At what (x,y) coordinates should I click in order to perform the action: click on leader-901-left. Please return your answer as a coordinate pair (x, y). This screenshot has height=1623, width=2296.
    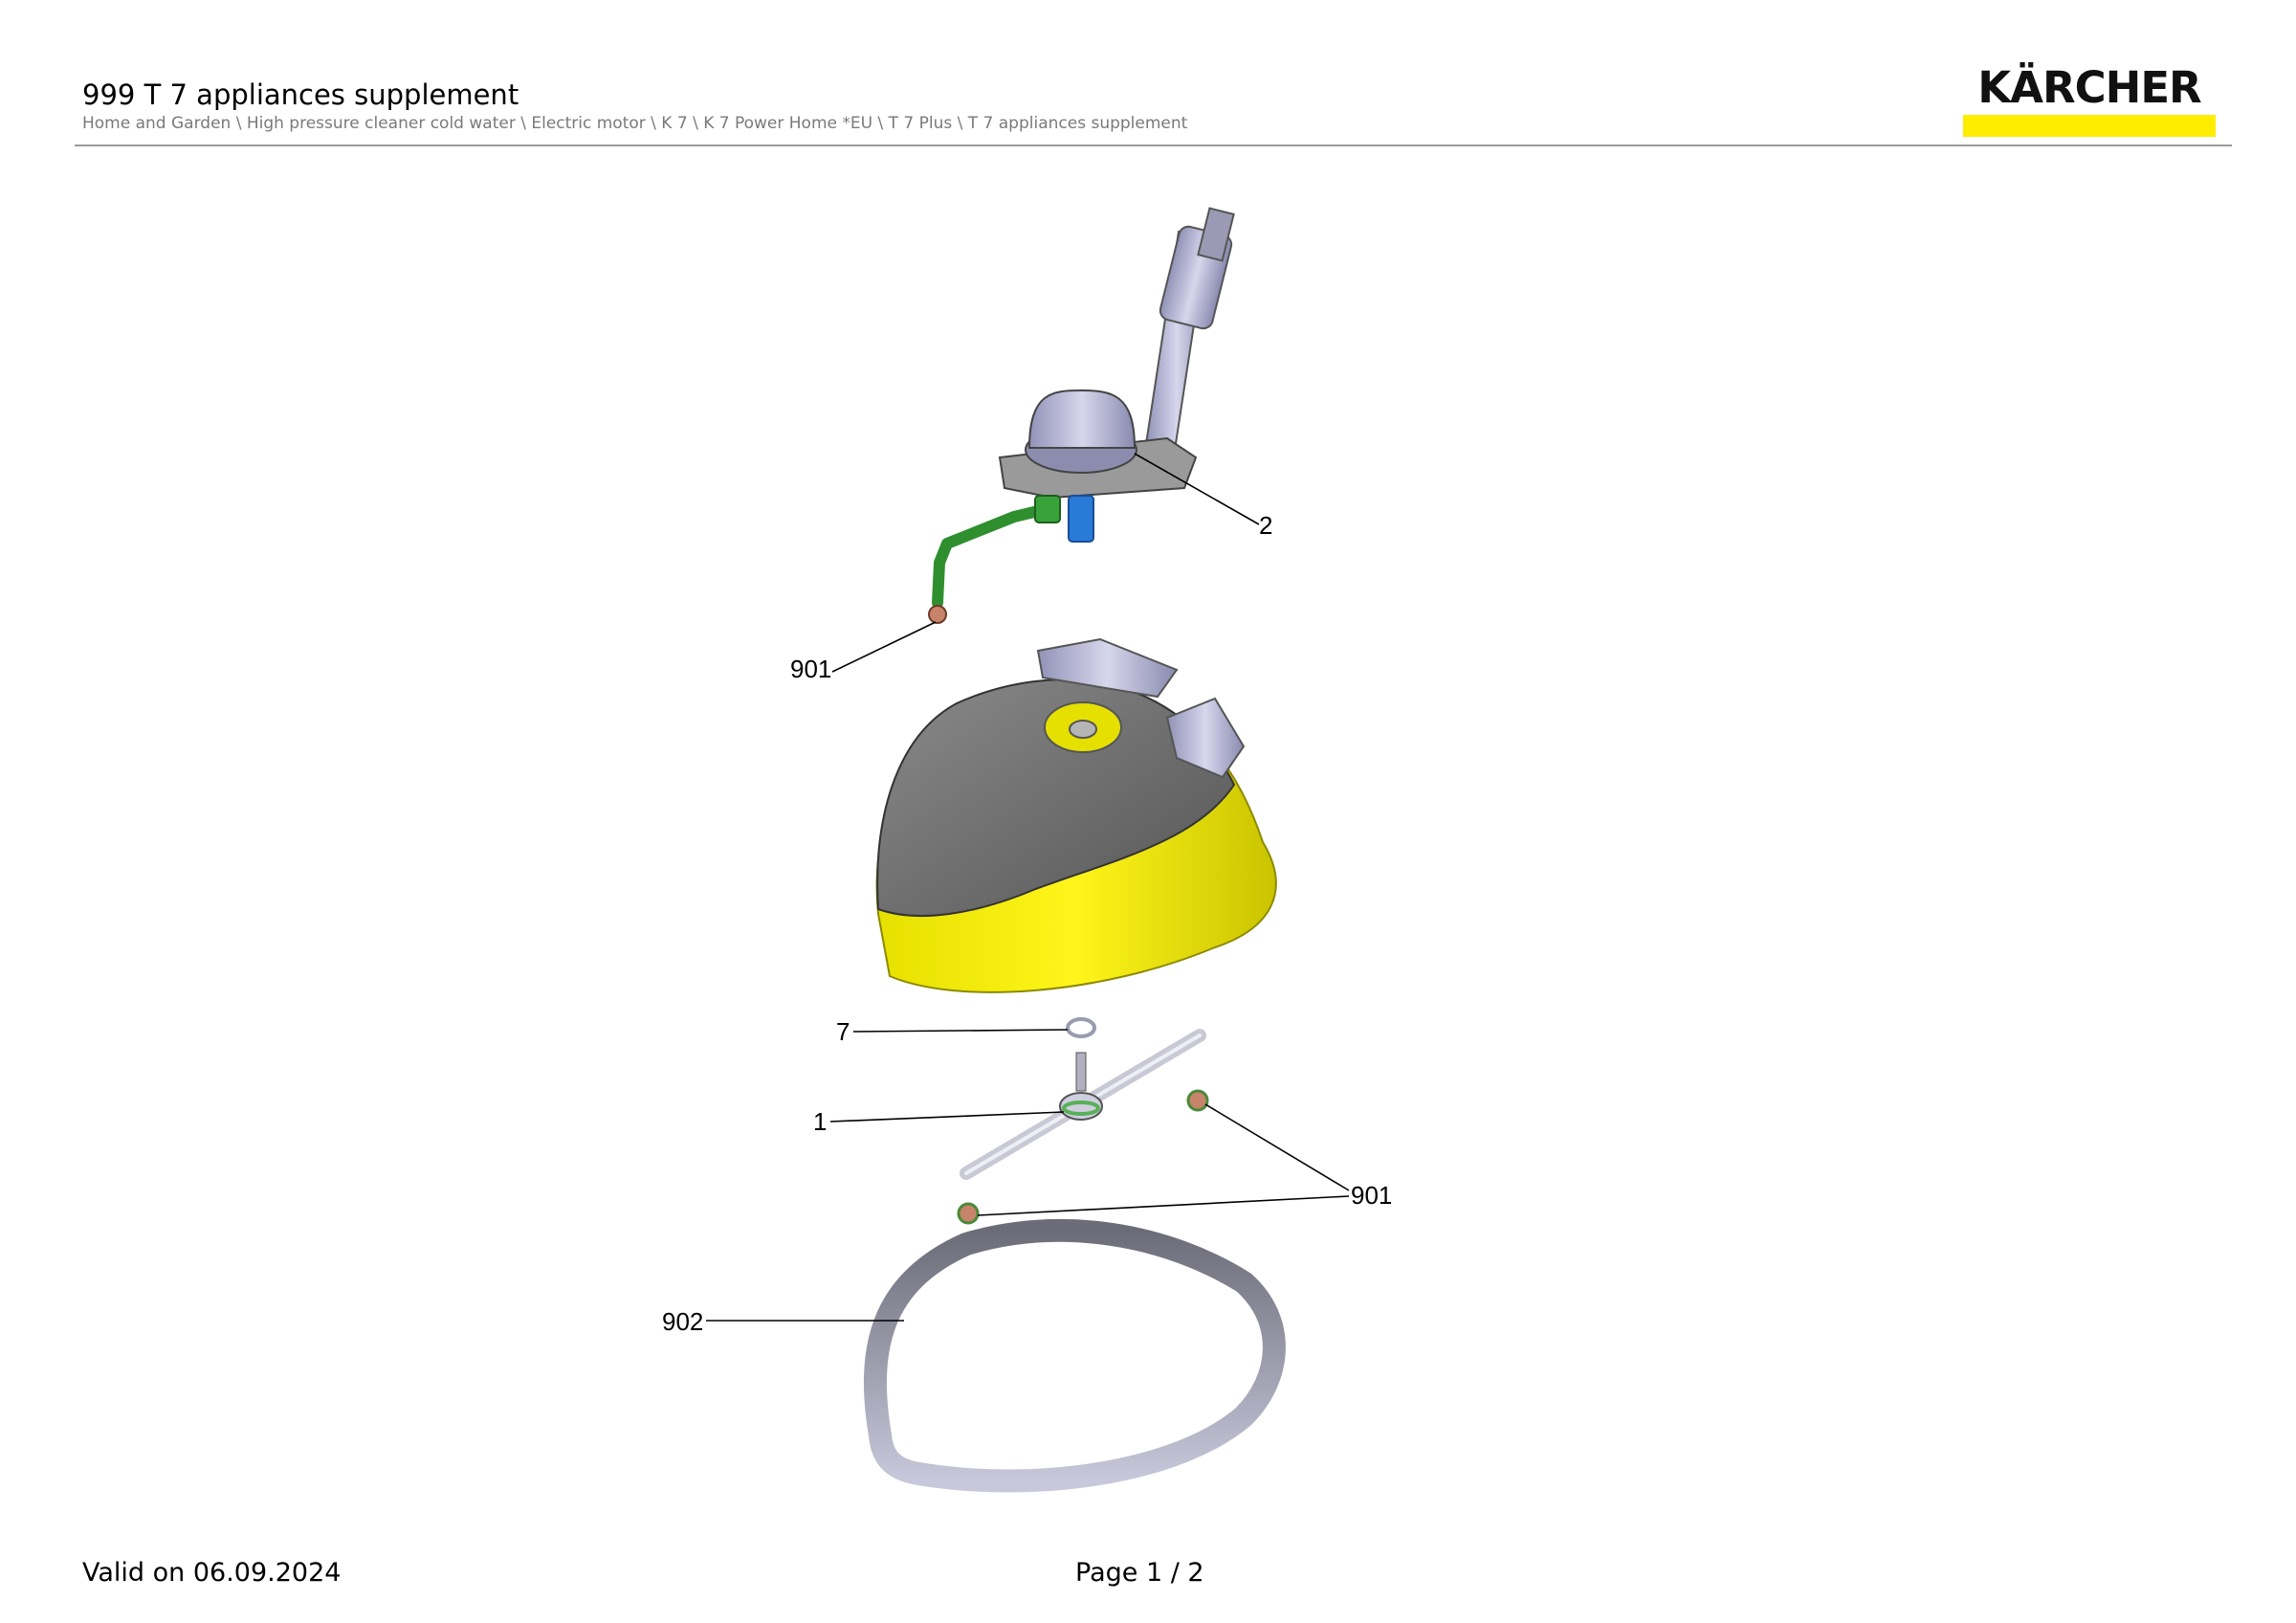
    Looking at the image, I should click on (1163, 1205).